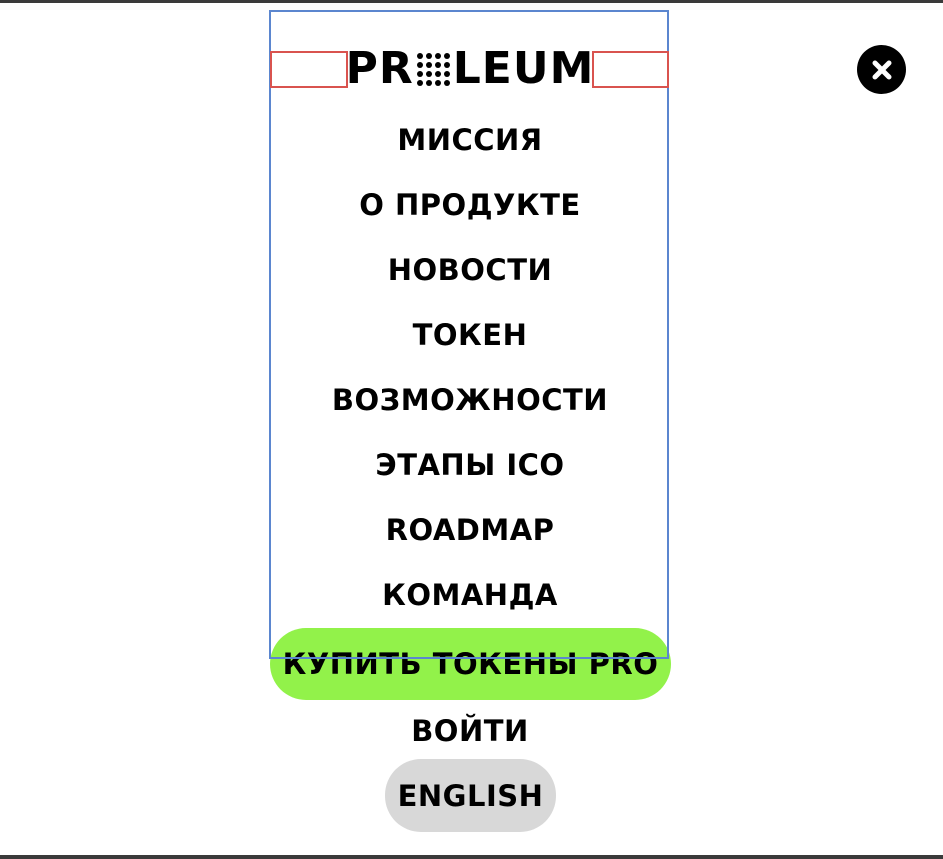 The height and width of the screenshot is (859, 943). What do you see at coordinates (470, 731) in the screenshot?
I see `login-link: ВОЙТИ` at bounding box center [470, 731].